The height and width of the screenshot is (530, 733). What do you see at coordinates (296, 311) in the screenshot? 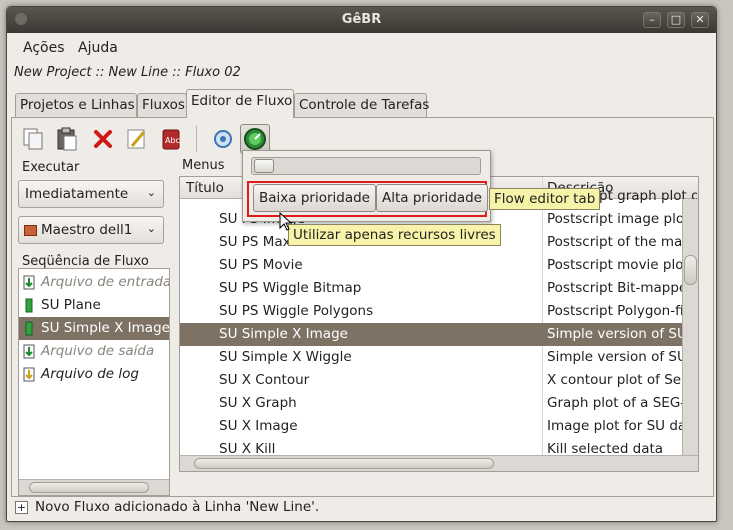
I see `menu-title-cell: SU PS Wiggle Polygons` at bounding box center [296, 311].